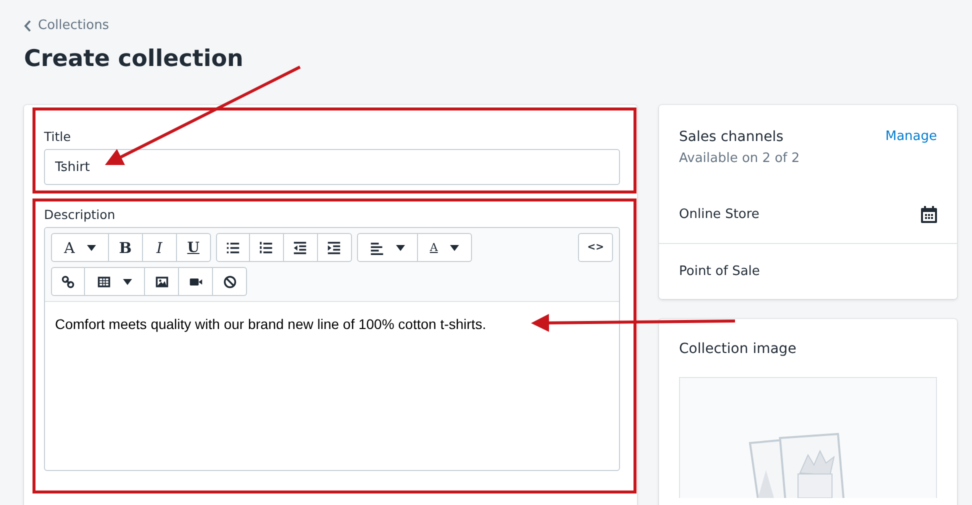 This screenshot has height=505, width=972. I want to click on title-input: Tshirt, so click(332, 167).